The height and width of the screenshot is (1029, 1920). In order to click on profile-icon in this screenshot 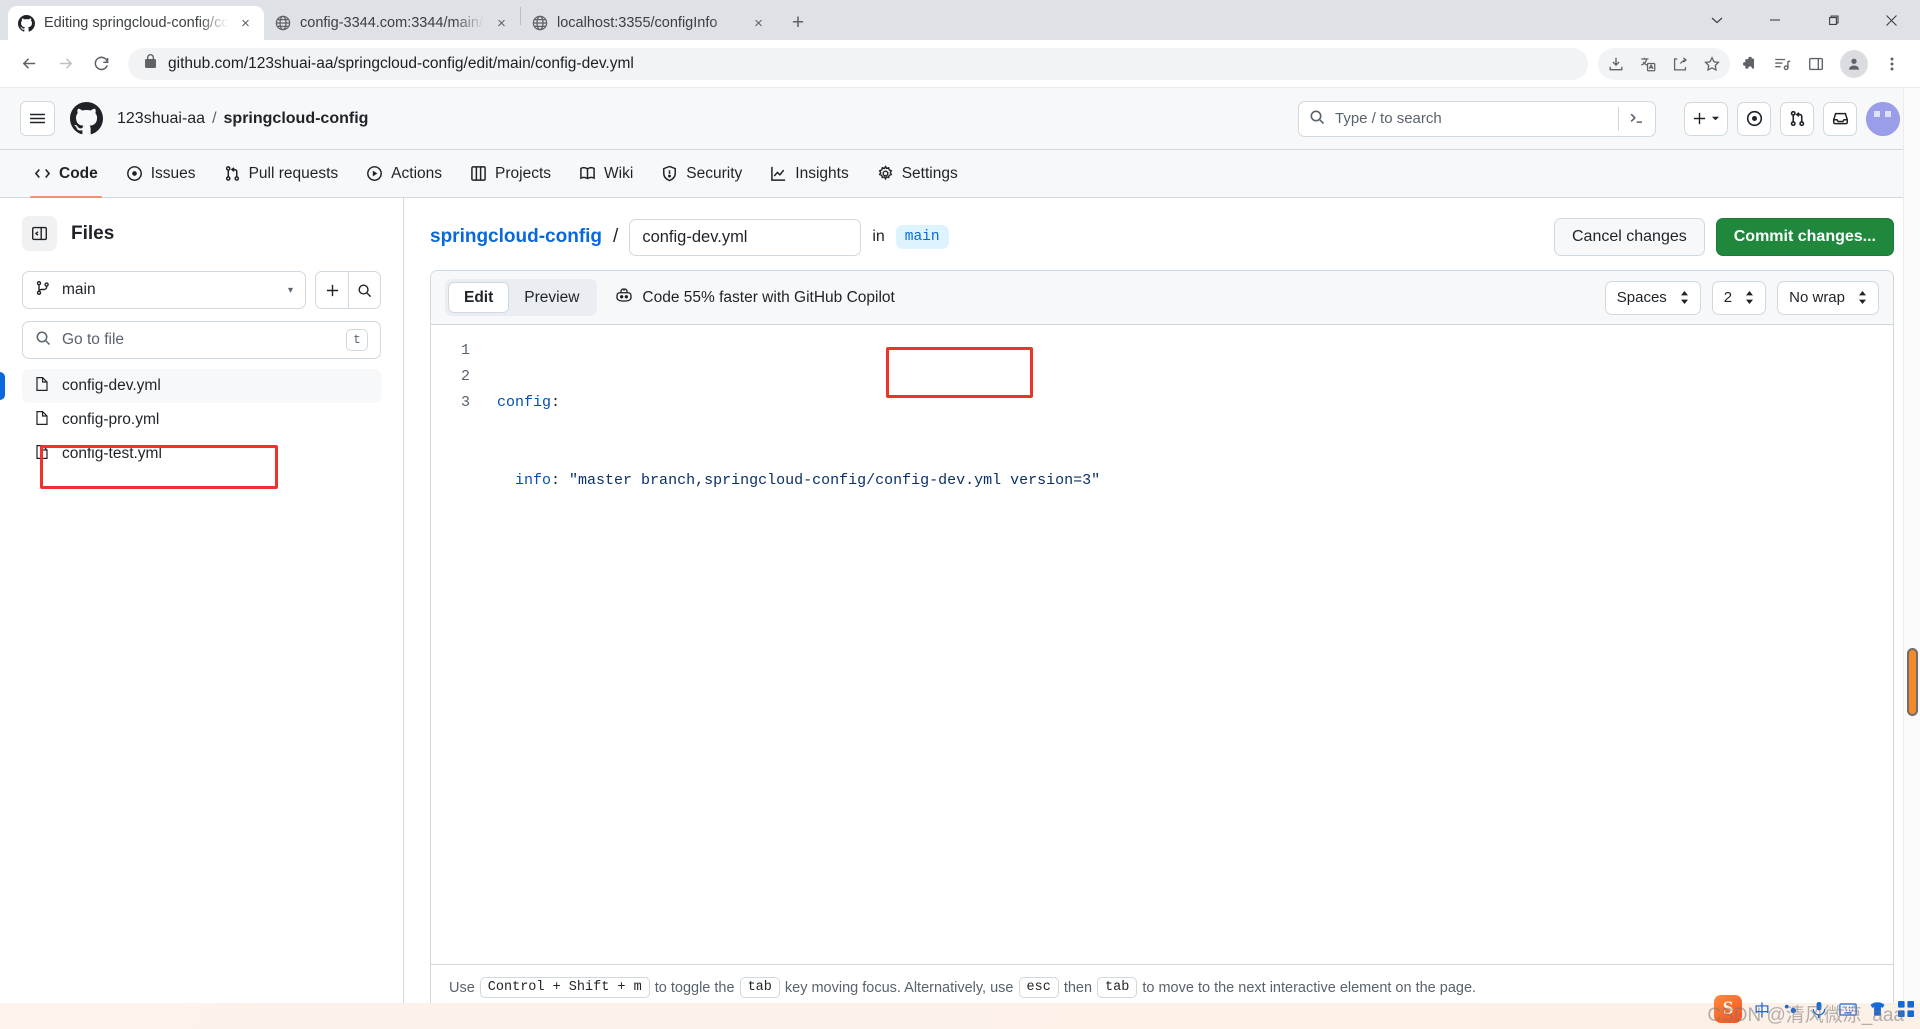, I will do `click(1854, 63)`.